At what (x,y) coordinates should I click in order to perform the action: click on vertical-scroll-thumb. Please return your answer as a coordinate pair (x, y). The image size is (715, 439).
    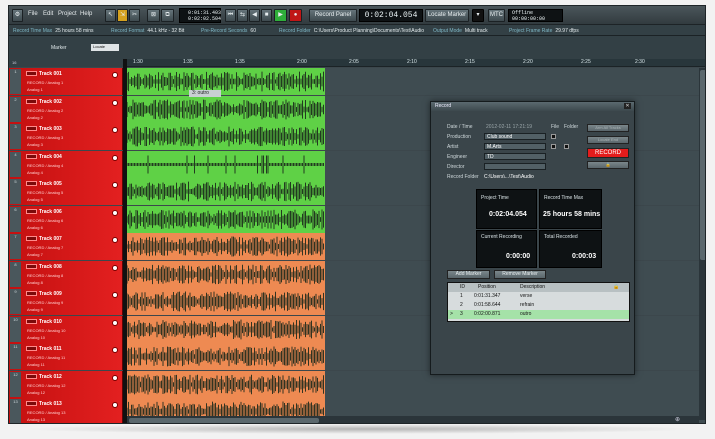
    Looking at the image, I should click on (702, 165).